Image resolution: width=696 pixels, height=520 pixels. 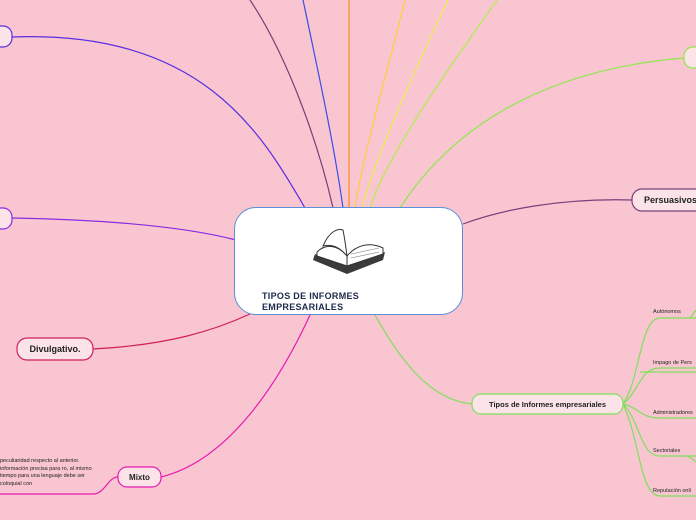 I want to click on connector-autonomos-sub, so click(x=692, y=314).